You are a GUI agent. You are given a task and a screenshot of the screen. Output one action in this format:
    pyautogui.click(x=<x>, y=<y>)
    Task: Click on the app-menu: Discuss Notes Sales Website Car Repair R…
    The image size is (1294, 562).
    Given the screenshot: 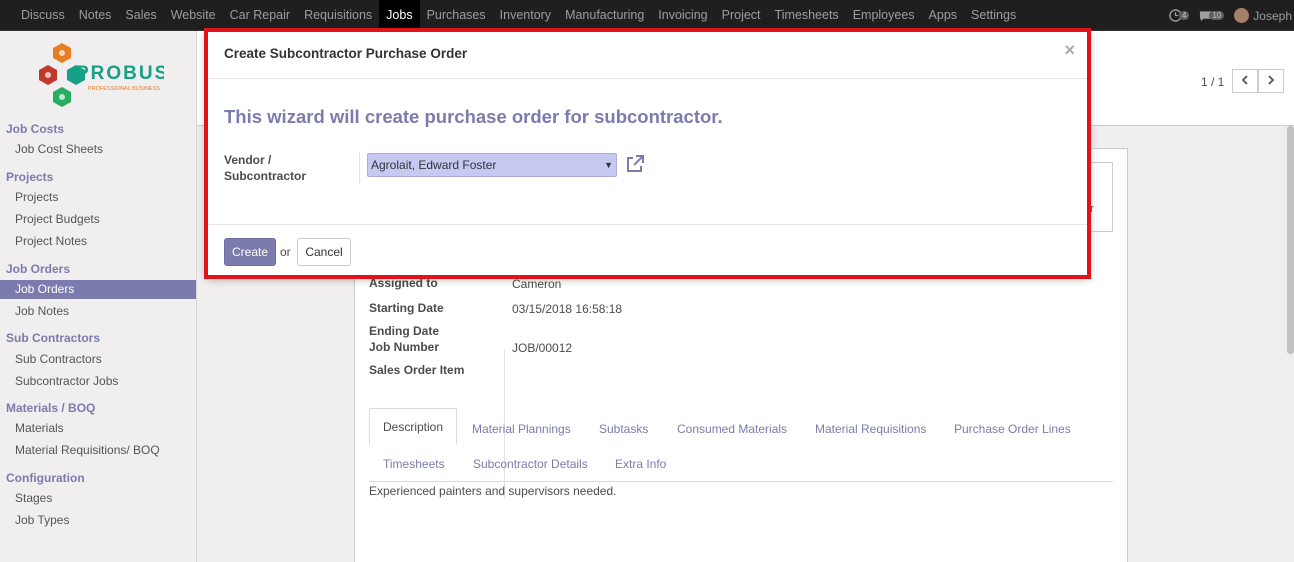 What is the action you would take?
    pyautogui.click(x=518, y=15)
    